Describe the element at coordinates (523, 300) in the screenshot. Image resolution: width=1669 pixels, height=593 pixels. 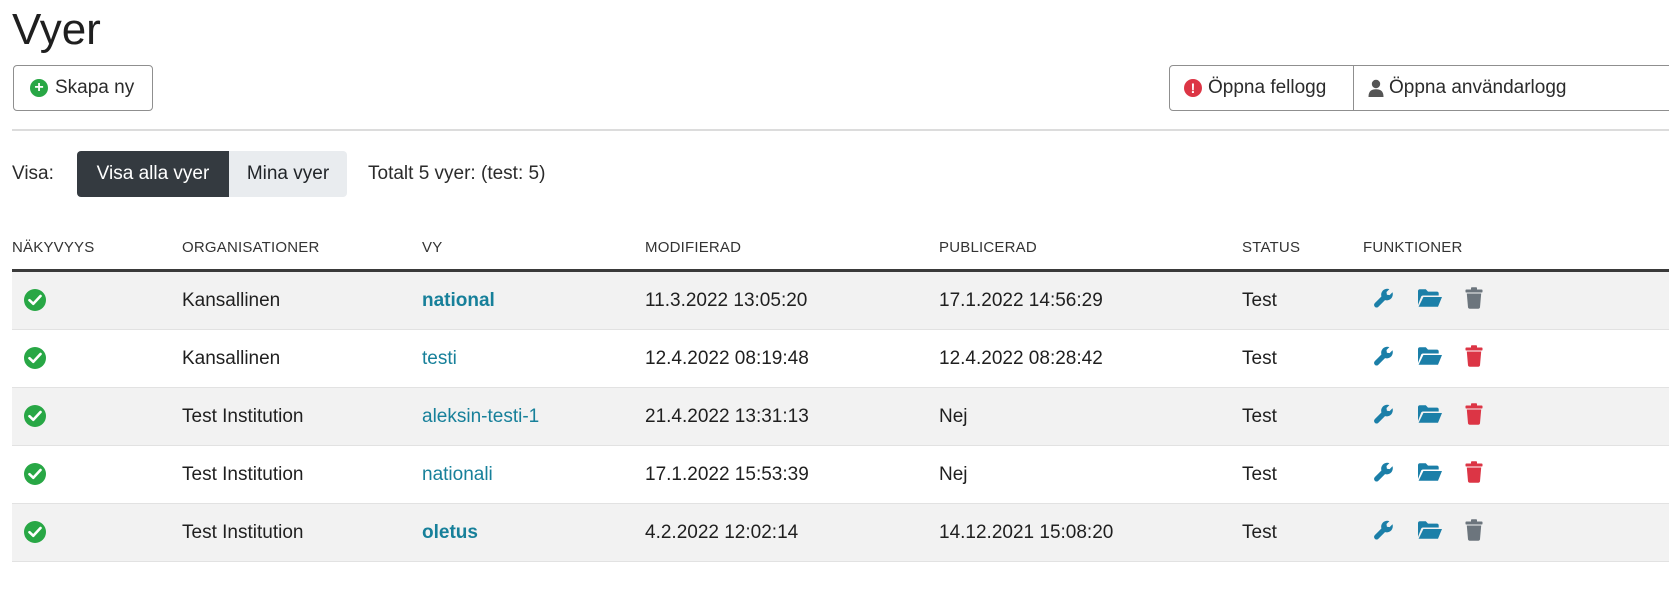
I see `view-cell: national` at that location.